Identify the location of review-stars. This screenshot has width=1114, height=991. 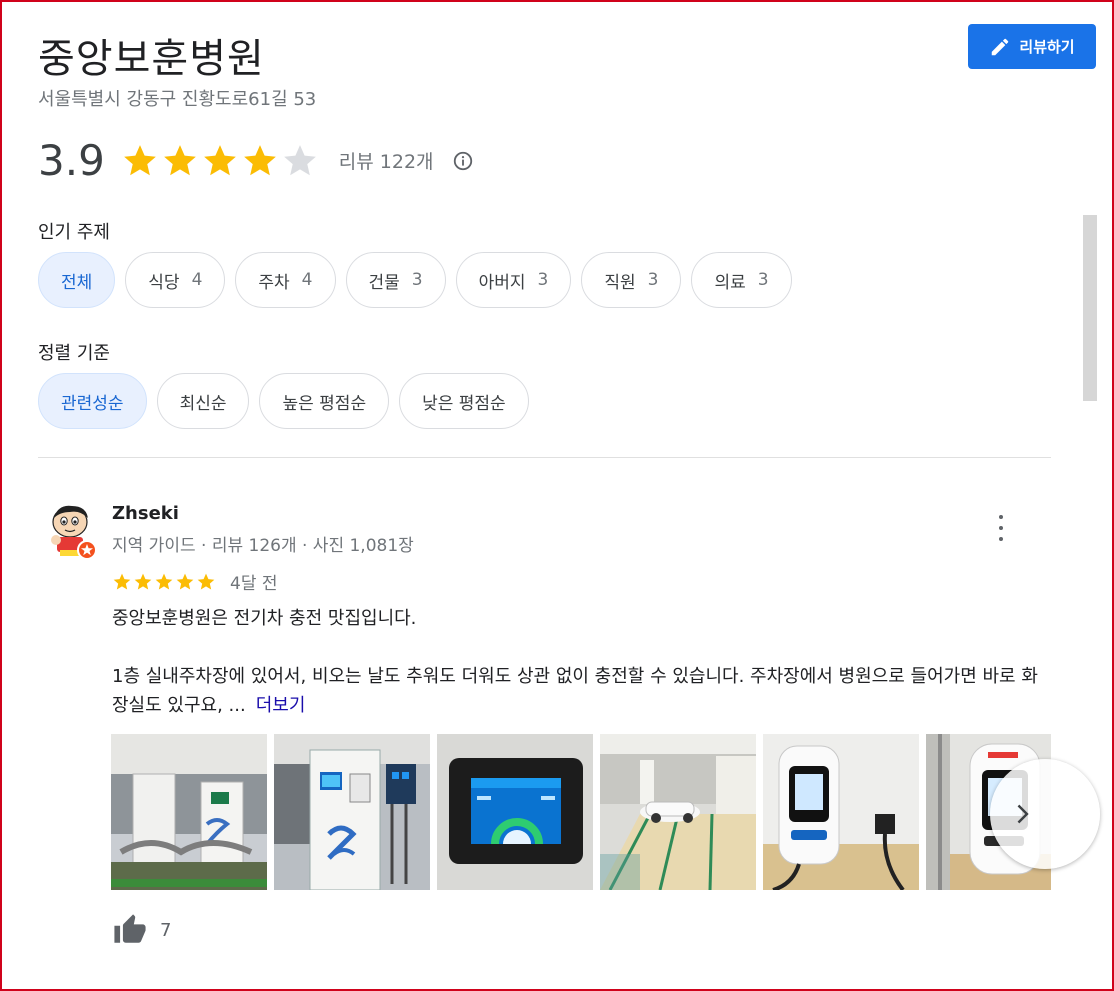
(164, 582).